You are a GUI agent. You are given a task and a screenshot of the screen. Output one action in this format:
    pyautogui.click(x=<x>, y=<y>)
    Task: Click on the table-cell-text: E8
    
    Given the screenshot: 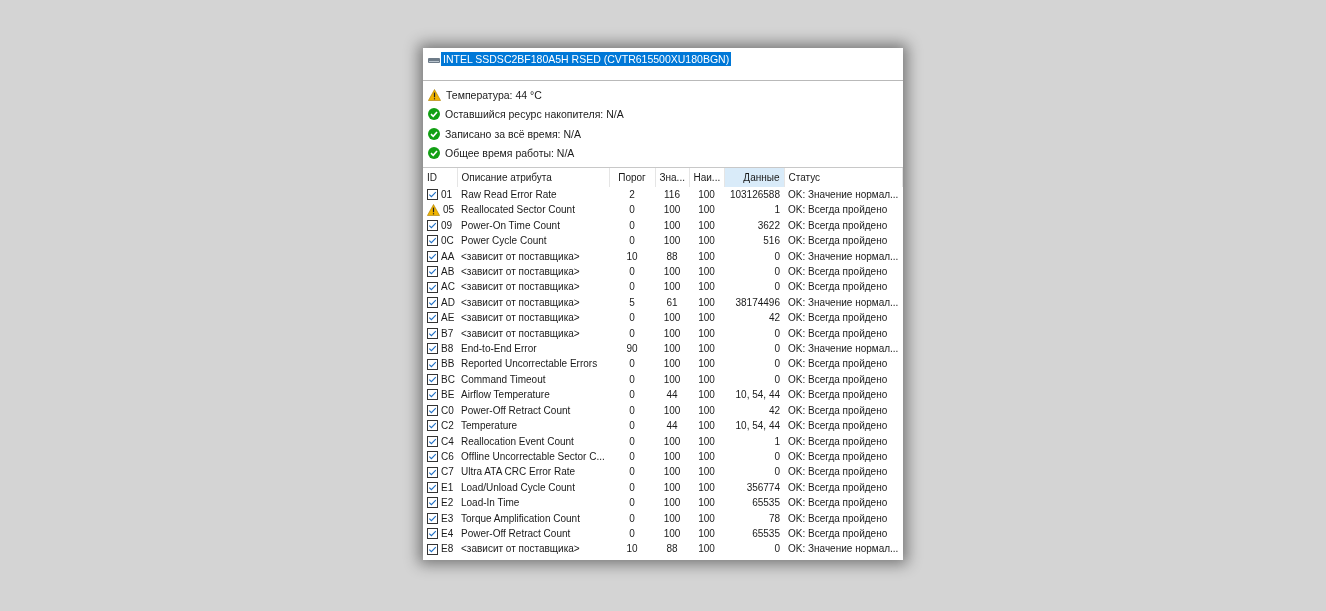 What is the action you would take?
    pyautogui.click(x=447, y=549)
    